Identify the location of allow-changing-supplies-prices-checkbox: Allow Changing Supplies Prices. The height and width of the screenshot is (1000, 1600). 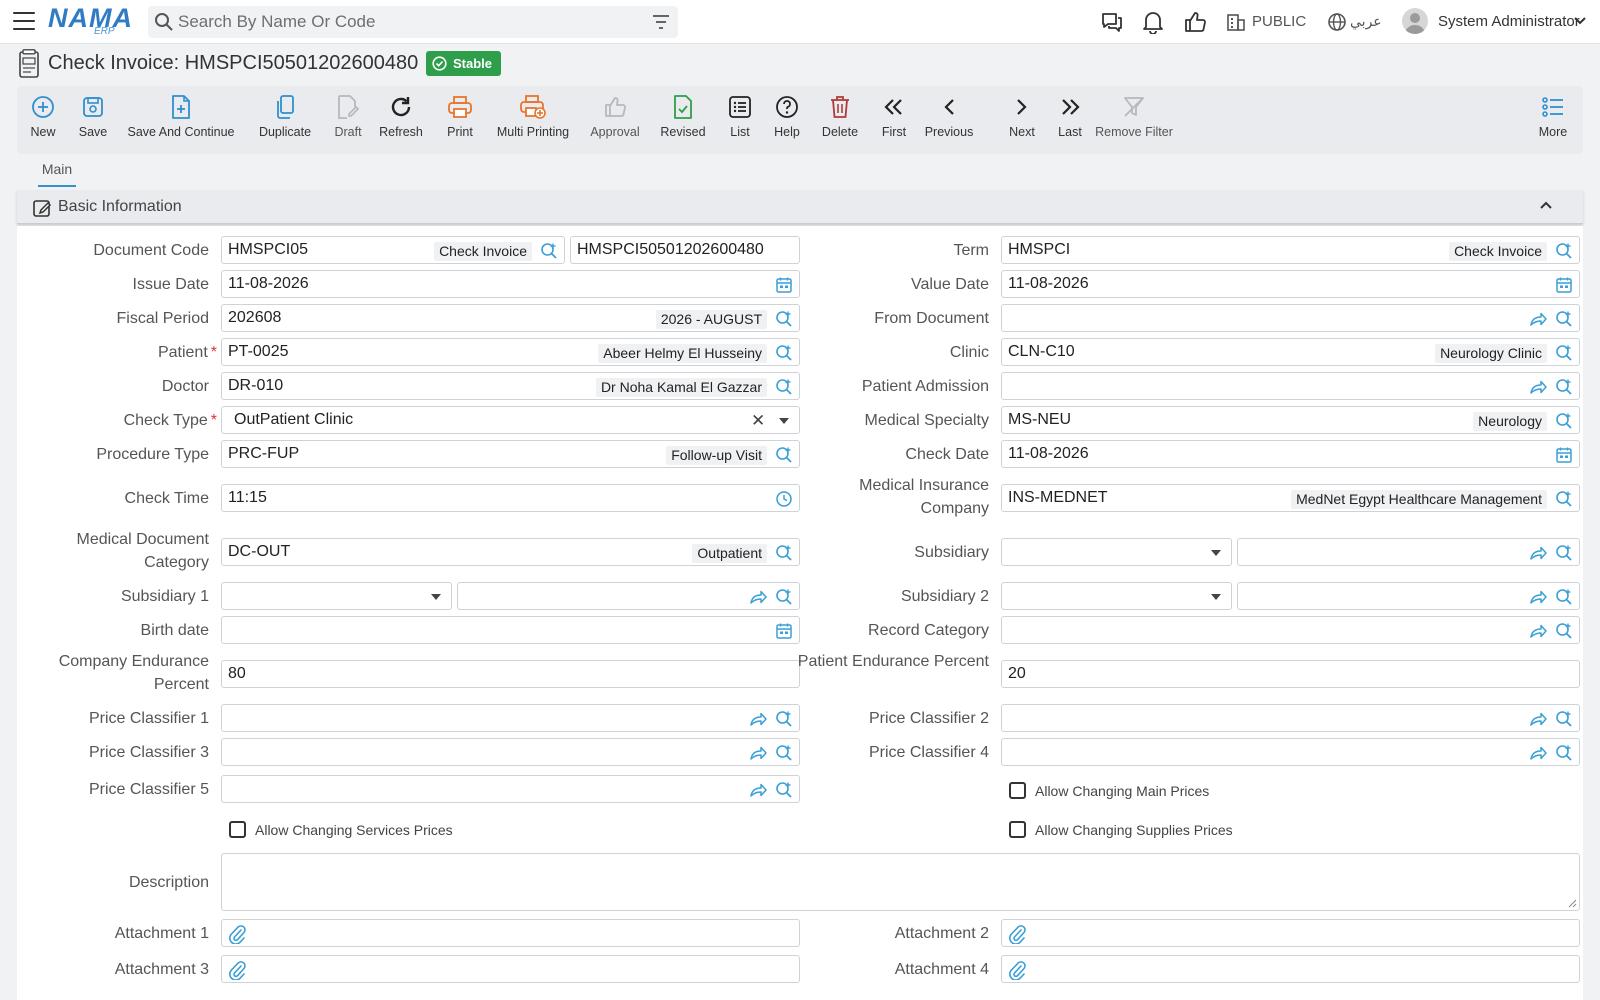
(1121, 829).